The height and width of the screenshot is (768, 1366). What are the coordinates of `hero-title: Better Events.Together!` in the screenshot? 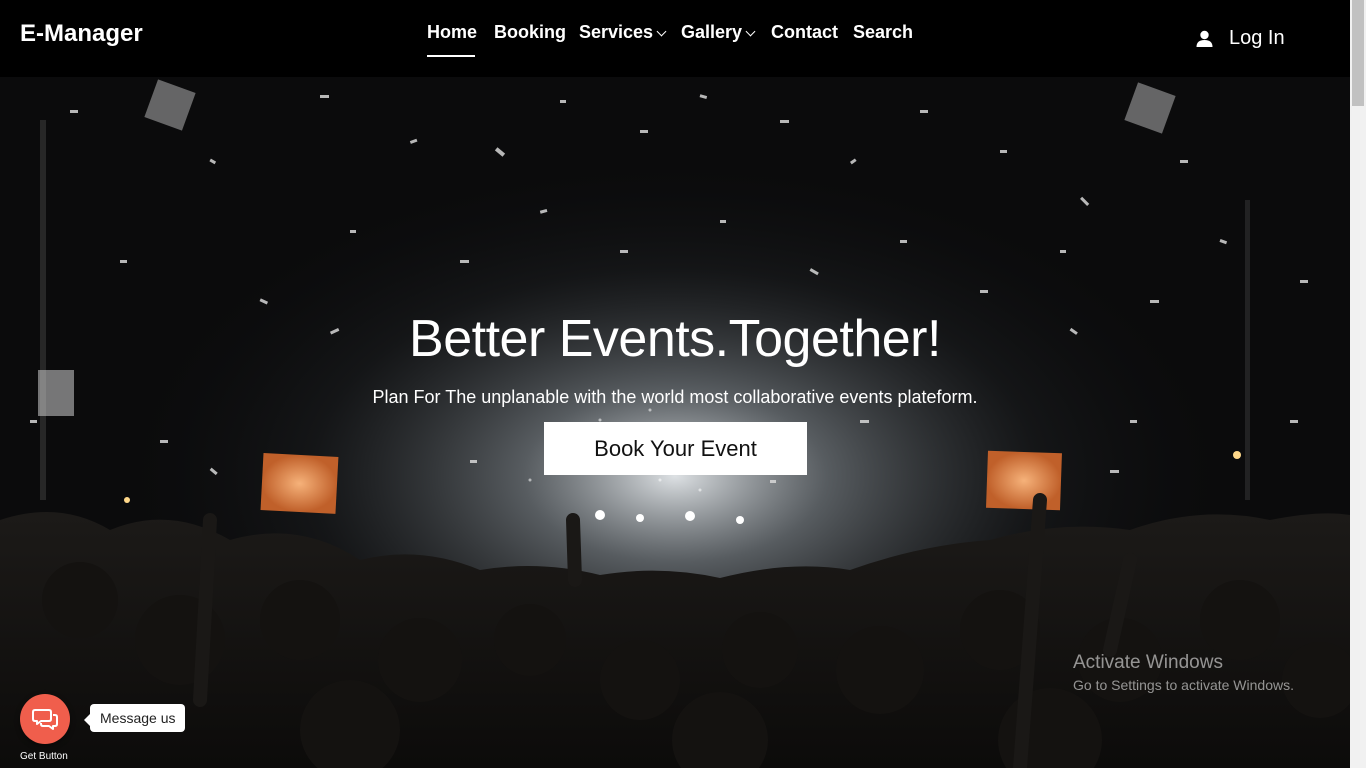 It's located at (675, 339).